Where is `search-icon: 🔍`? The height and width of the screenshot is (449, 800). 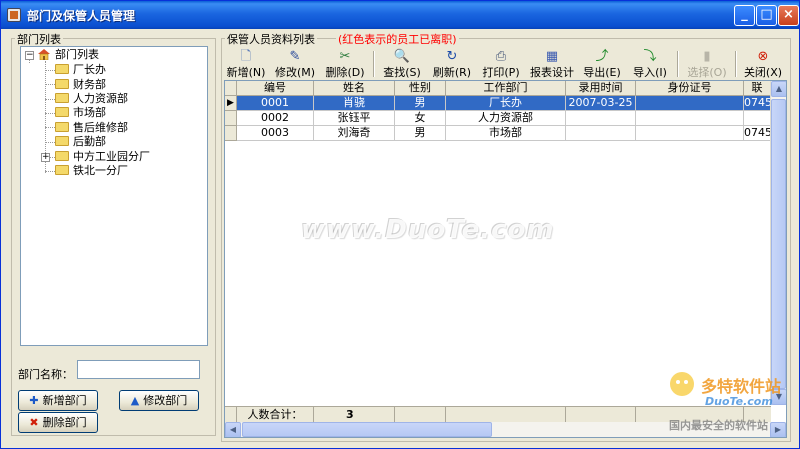
search-icon: 🔍 is located at coordinates (402, 56).